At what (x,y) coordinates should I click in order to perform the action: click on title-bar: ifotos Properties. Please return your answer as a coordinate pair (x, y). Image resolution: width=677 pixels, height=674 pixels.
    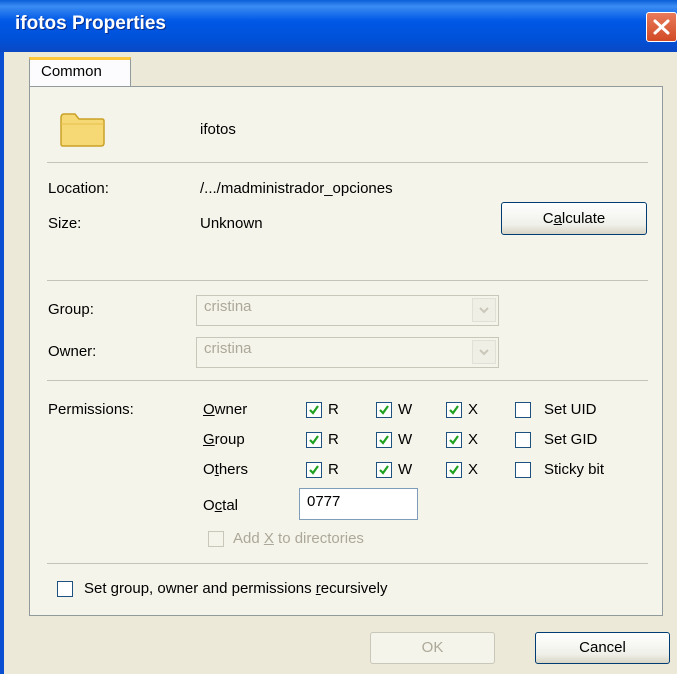
    Looking at the image, I should click on (338, 26).